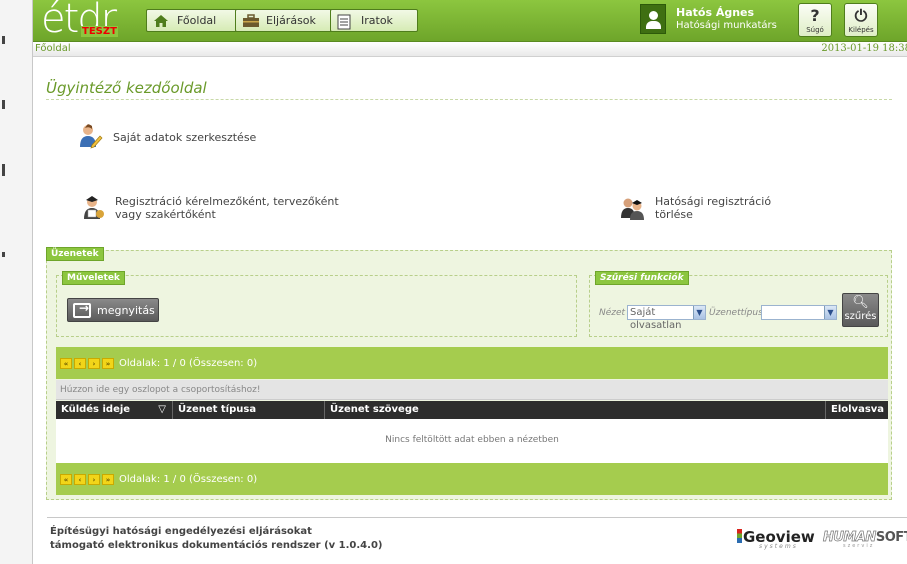 This screenshot has width=907, height=564. I want to click on humansoft-logo: HUMANSOFT szerviz, so click(865, 539).